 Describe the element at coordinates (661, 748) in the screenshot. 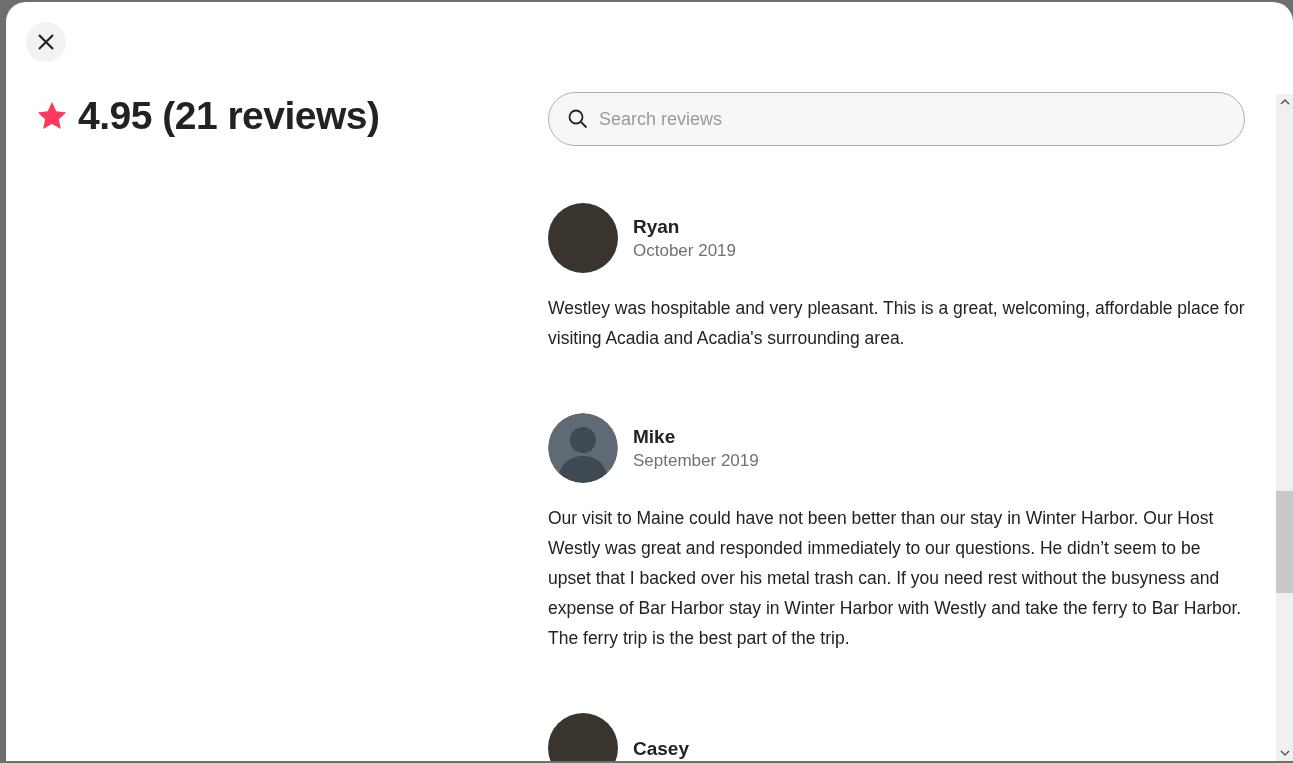

I see `reviewer-name: Casey` at that location.